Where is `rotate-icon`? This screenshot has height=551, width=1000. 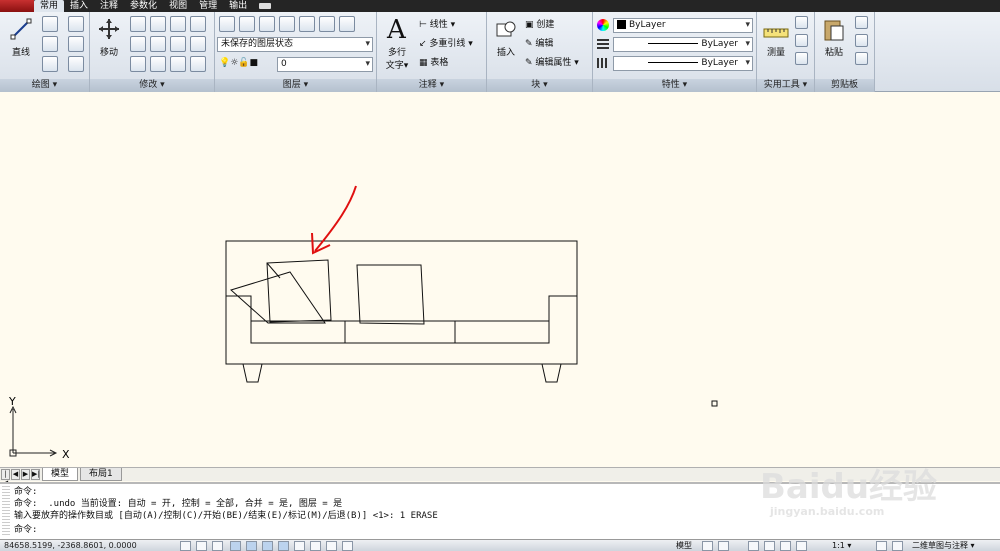
rotate-icon is located at coordinates (158, 24).